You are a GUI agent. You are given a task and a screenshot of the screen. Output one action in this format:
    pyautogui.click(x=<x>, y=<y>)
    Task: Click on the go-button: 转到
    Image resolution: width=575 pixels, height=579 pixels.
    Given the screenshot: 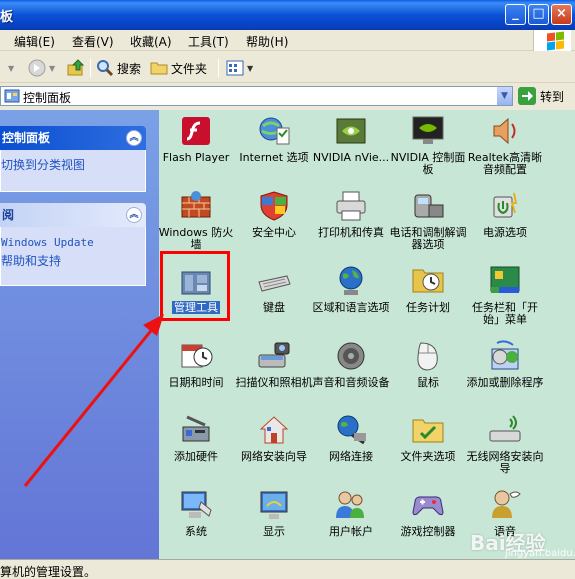 What is the action you would take?
    pyautogui.click(x=541, y=96)
    